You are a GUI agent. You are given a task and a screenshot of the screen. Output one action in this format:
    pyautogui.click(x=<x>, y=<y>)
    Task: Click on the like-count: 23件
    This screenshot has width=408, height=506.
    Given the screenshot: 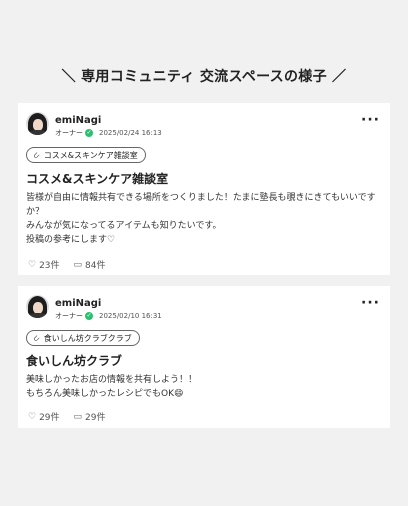 What is the action you would take?
    pyautogui.click(x=49, y=266)
    